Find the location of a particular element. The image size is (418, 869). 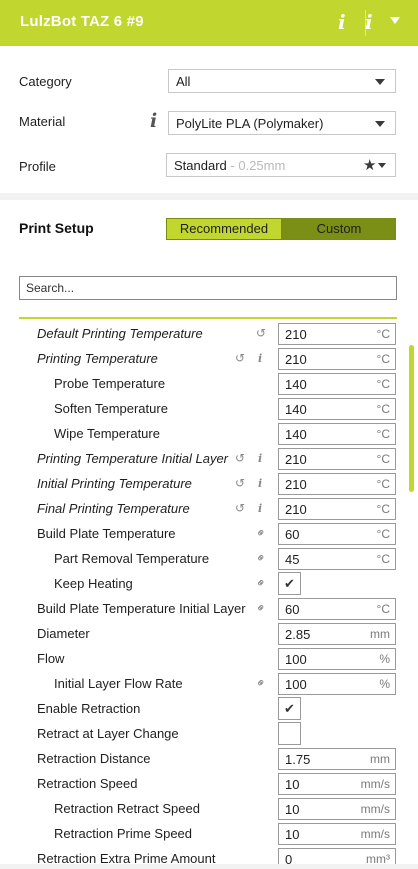

setting-label: Initial Printing Temperature is located at coordinates (114, 483).